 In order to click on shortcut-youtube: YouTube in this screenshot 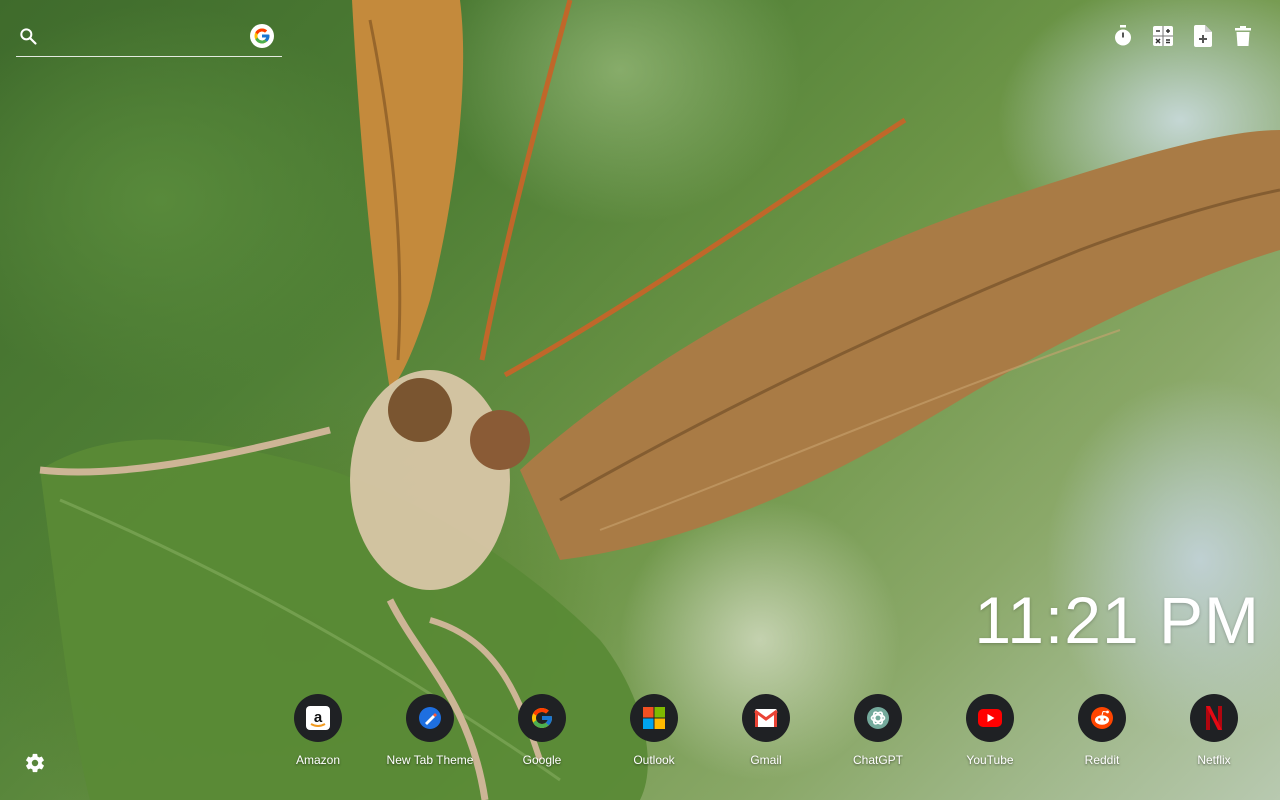, I will do `click(990, 730)`.